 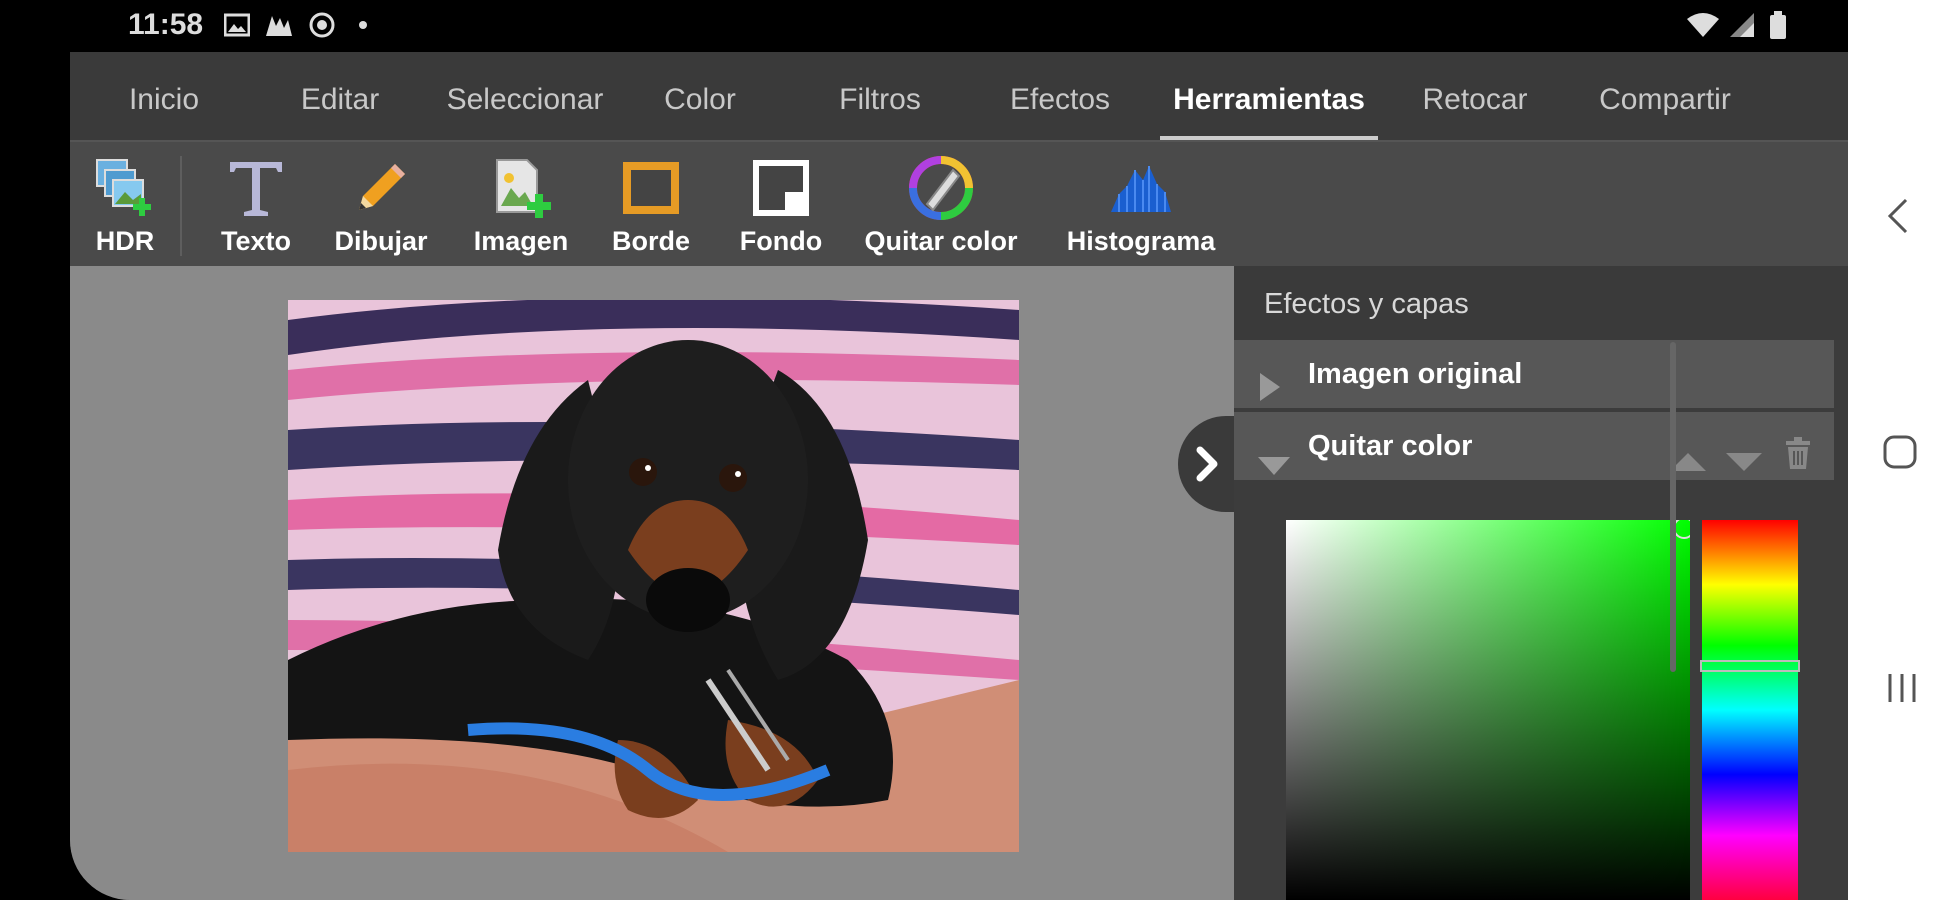 What do you see at coordinates (1060, 96) in the screenshot?
I see `tab-efectos: Efectos` at bounding box center [1060, 96].